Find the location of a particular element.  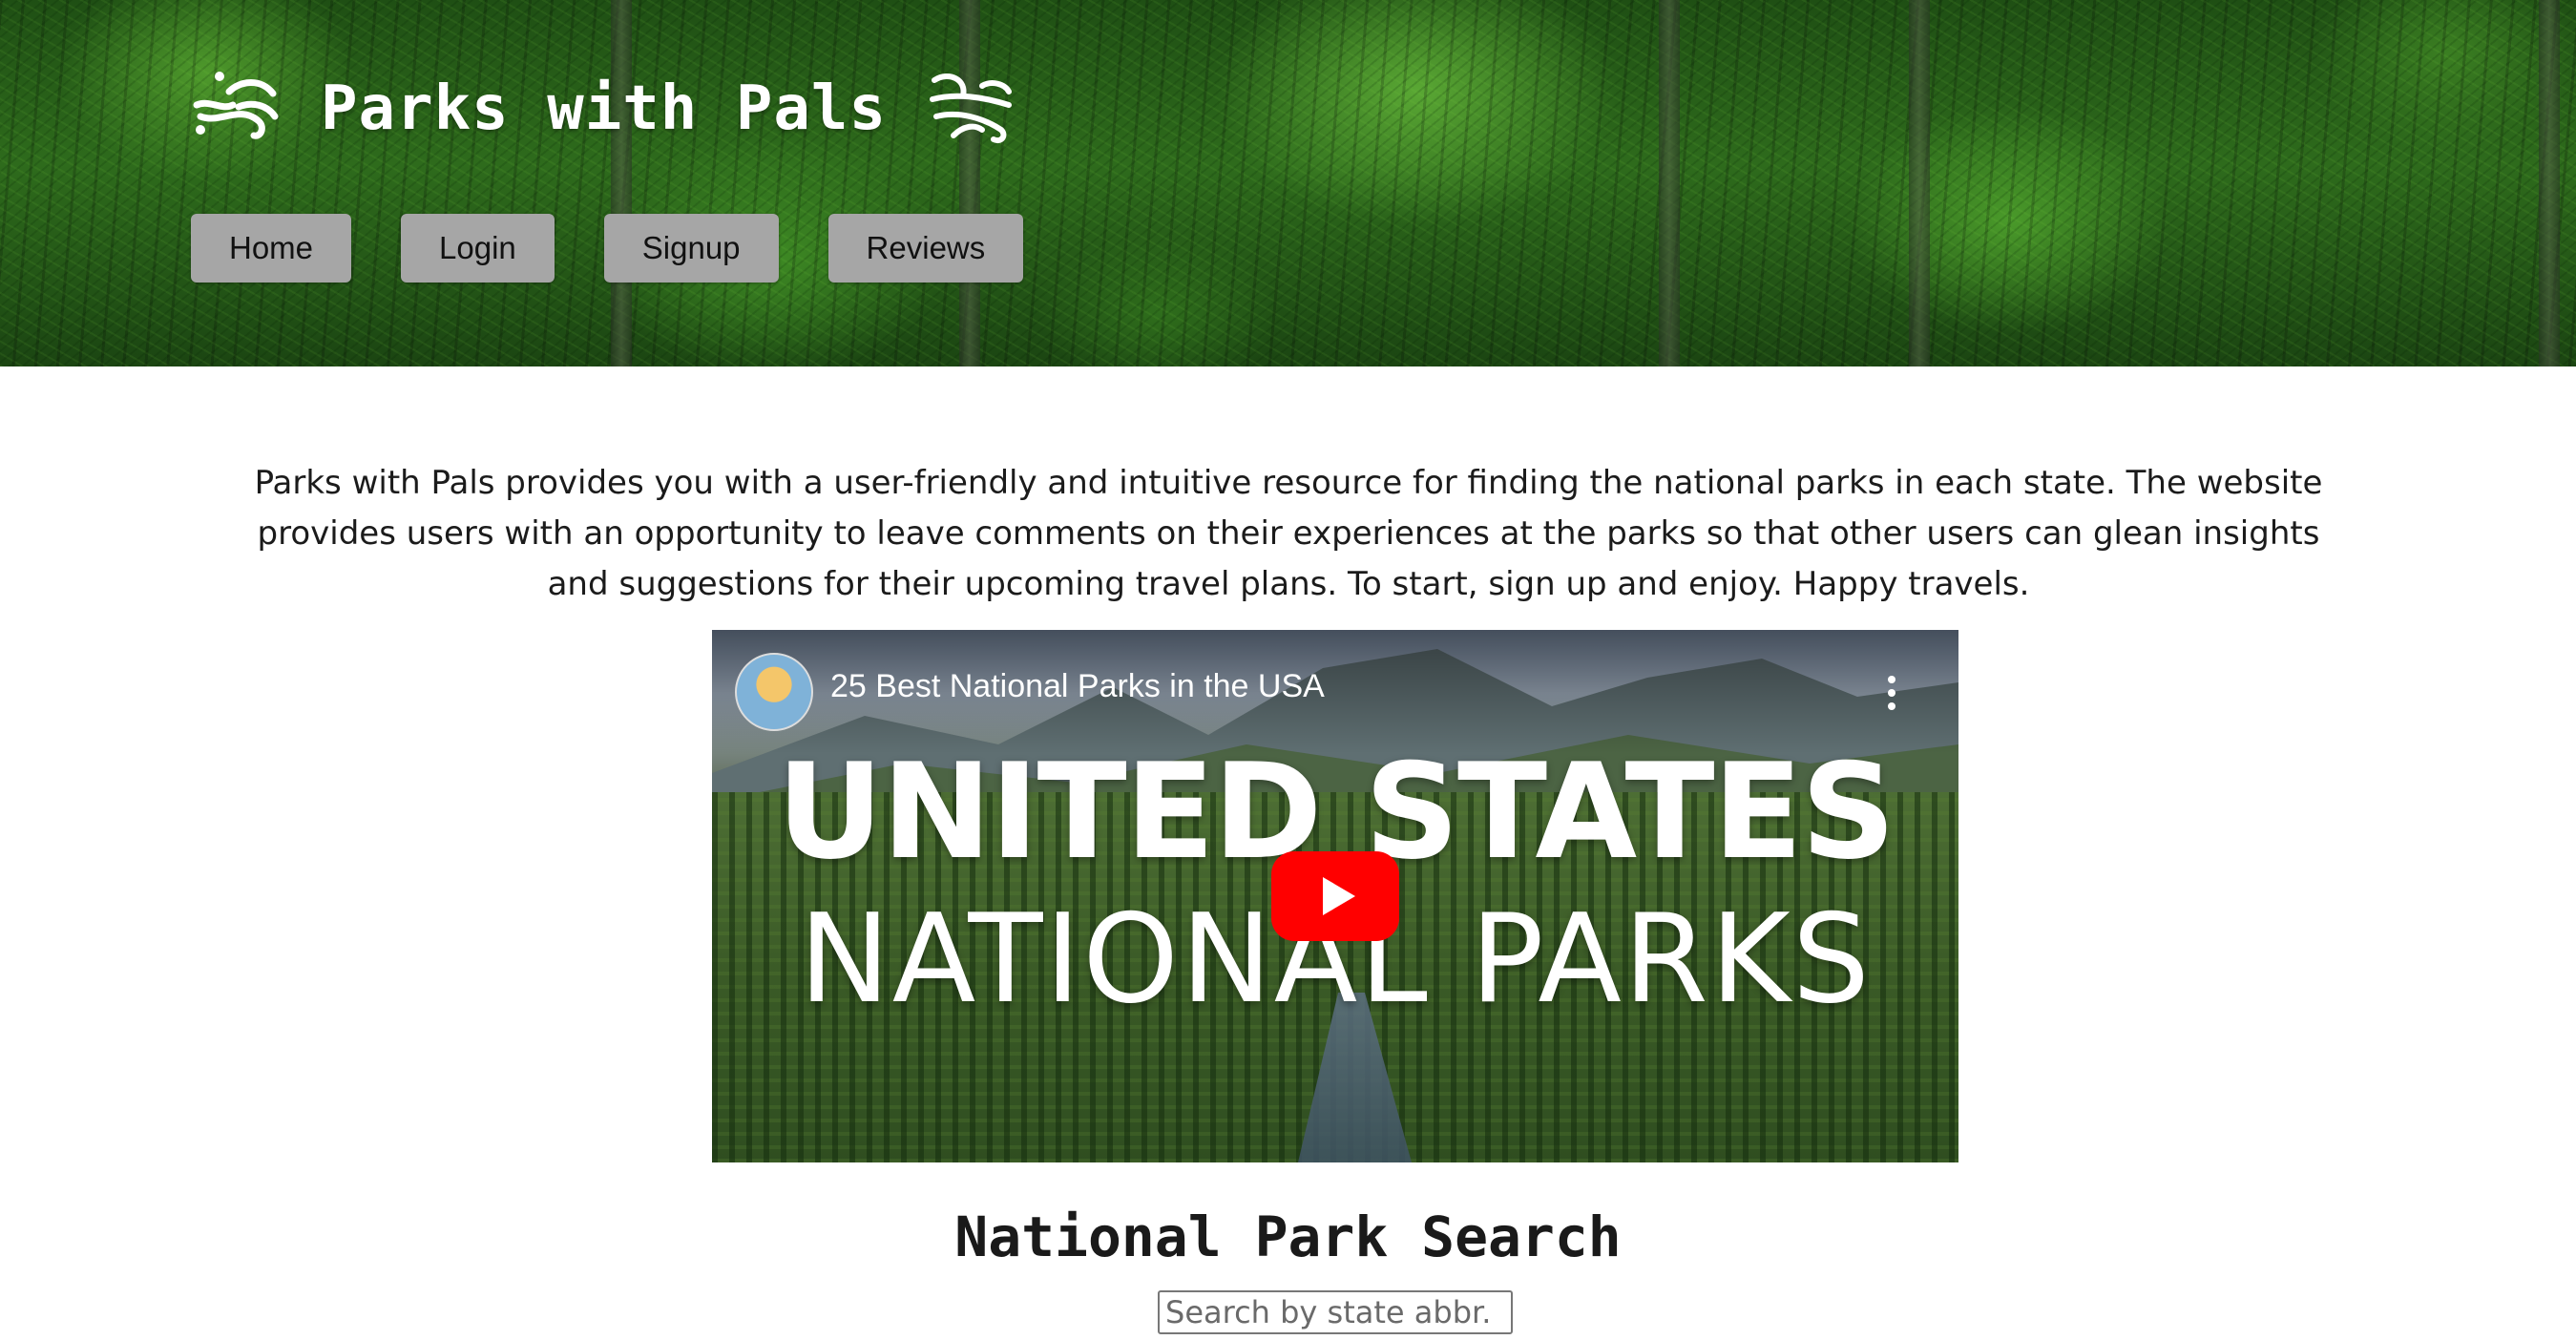

main-nav: Home Login Signup Reviews is located at coordinates (607, 249).